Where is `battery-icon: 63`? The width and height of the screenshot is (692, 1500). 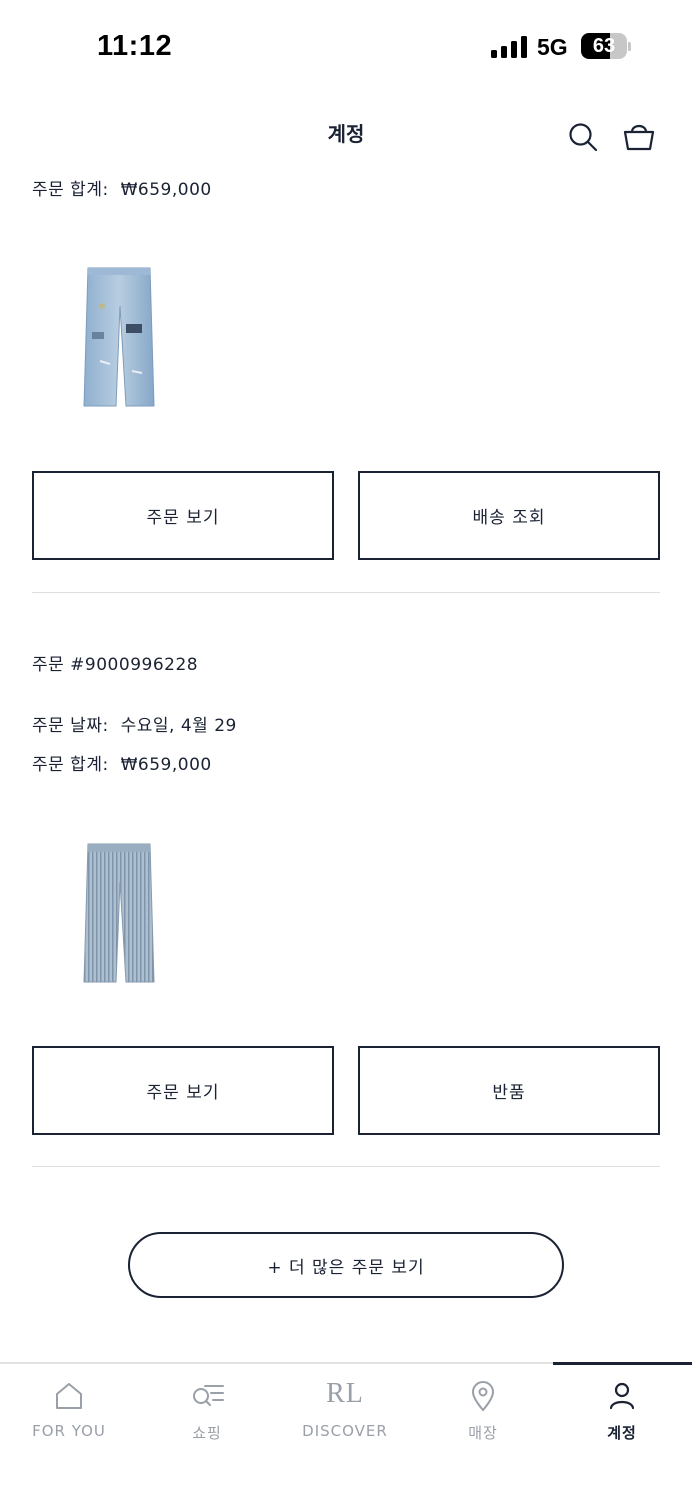 battery-icon: 63 is located at coordinates (604, 46).